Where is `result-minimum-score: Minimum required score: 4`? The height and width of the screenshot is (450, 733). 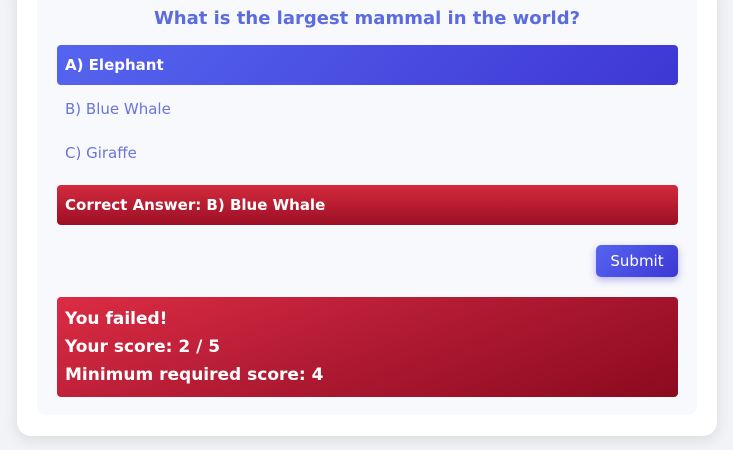
result-minimum-score: Minimum required score: 4 is located at coordinates (194, 375).